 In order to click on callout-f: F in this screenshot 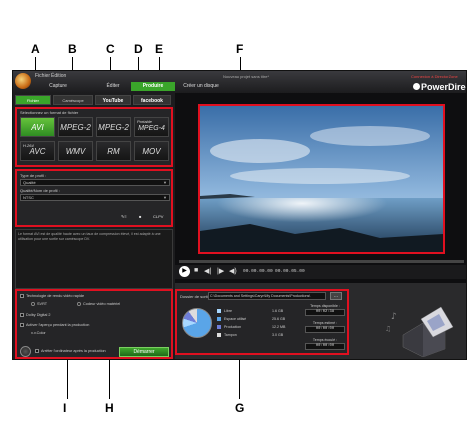, I will do `click(240, 49)`.